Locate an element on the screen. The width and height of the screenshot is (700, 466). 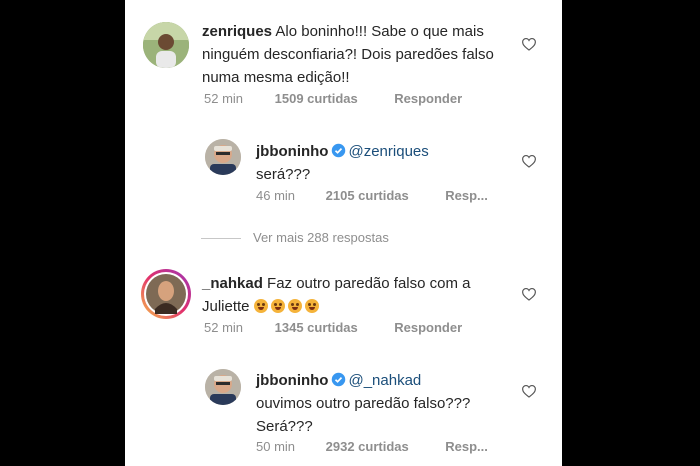
reply-likes: 2105 curtidas is located at coordinates (384, 195).